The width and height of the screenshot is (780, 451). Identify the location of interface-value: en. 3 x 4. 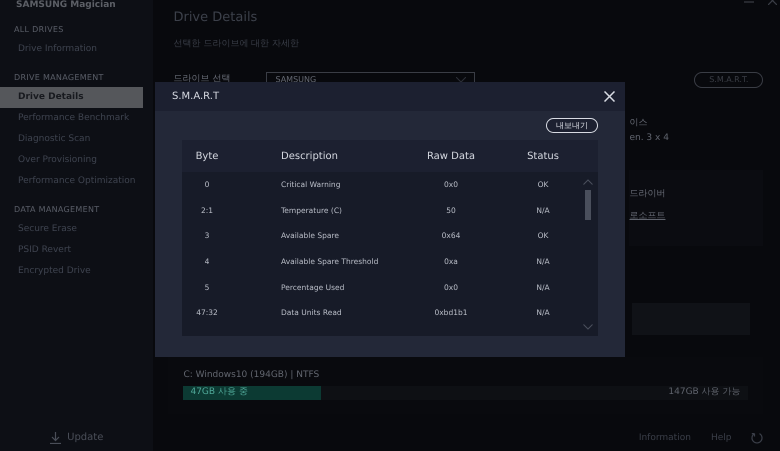
(649, 138).